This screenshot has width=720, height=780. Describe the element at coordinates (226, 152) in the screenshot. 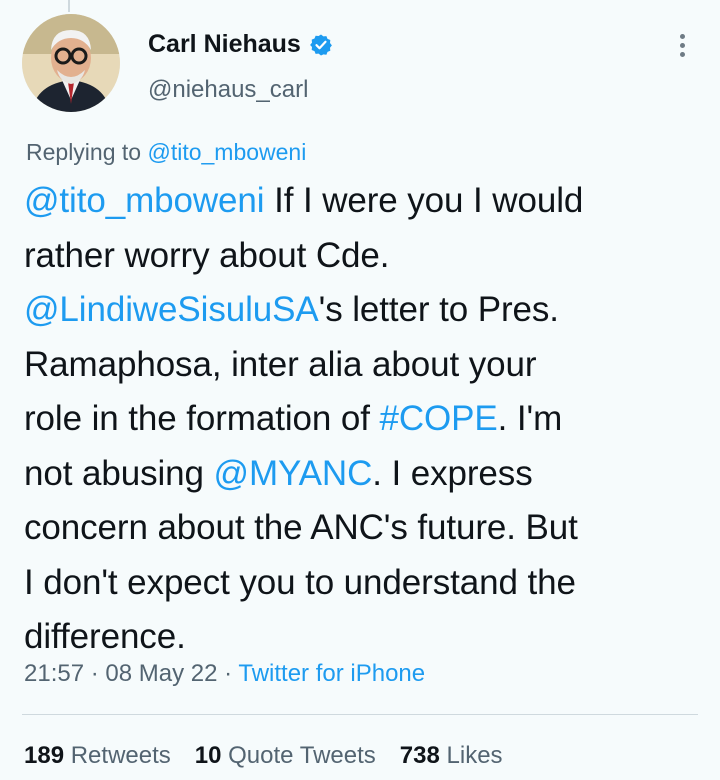

I see `replying-mention-link: @tito_mboweni` at that location.